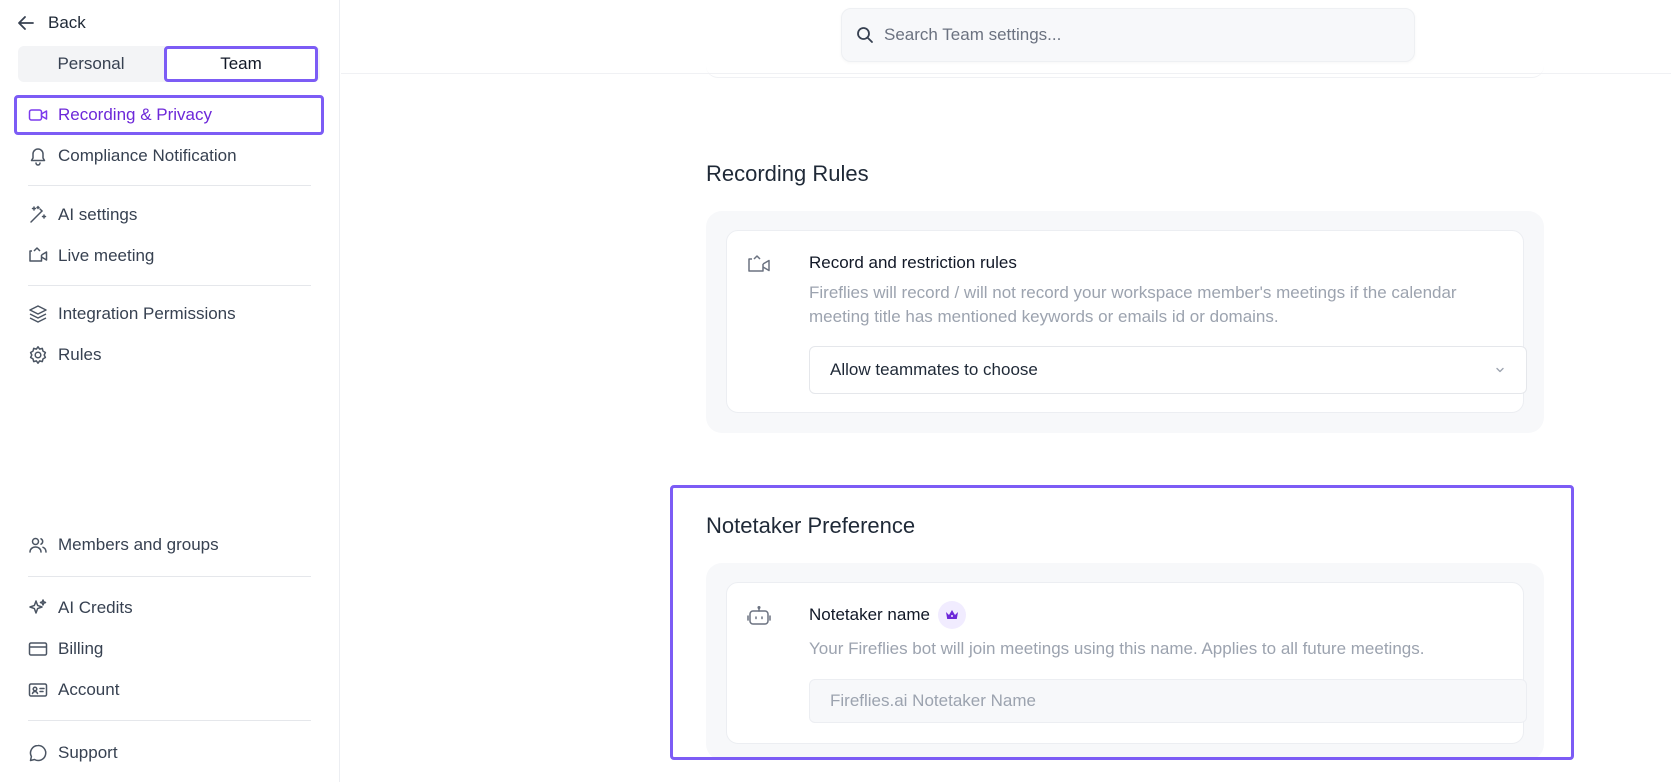 Image resolution: width=1671 pixels, height=782 pixels. I want to click on premium-badge, so click(951, 615).